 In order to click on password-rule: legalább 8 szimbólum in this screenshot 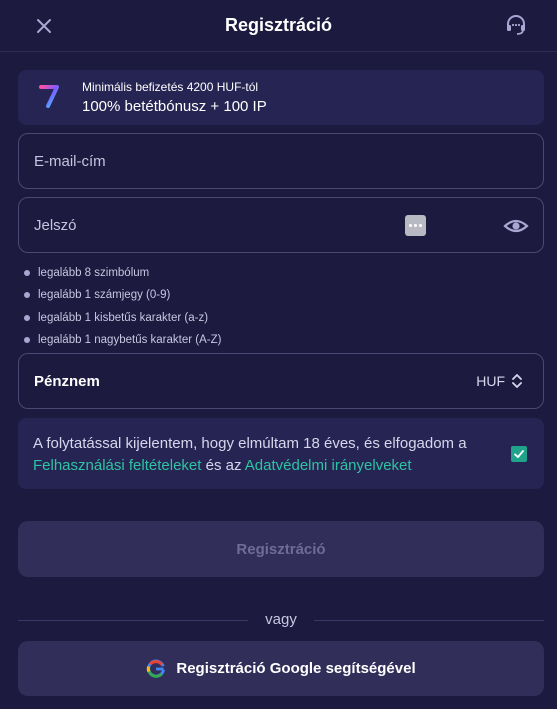, I will do `click(174, 273)`.